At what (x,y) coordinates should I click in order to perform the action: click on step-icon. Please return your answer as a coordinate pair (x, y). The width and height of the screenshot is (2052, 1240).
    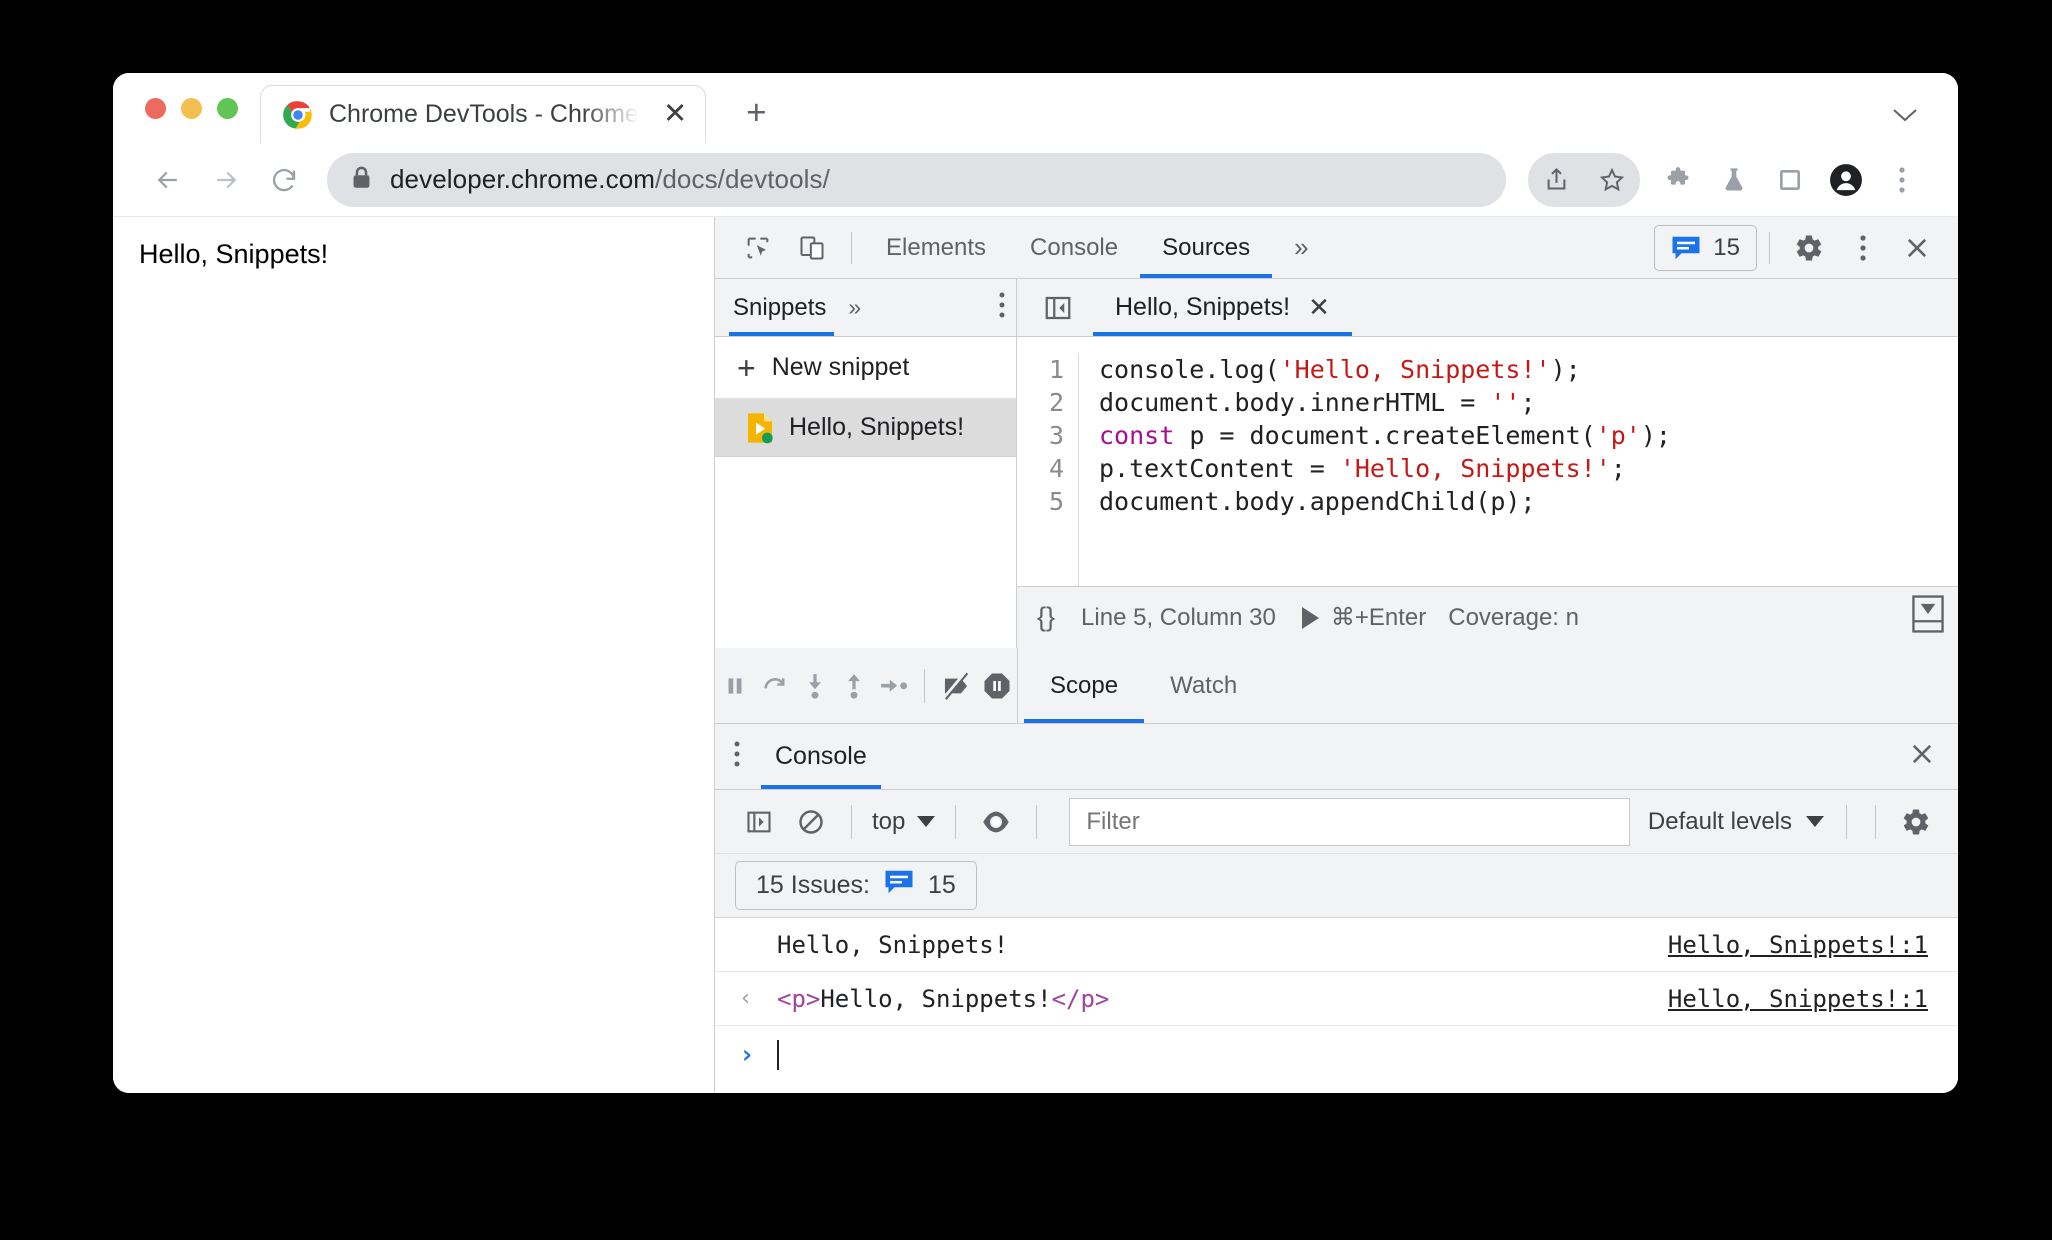
    Looking at the image, I should click on (894, 686).